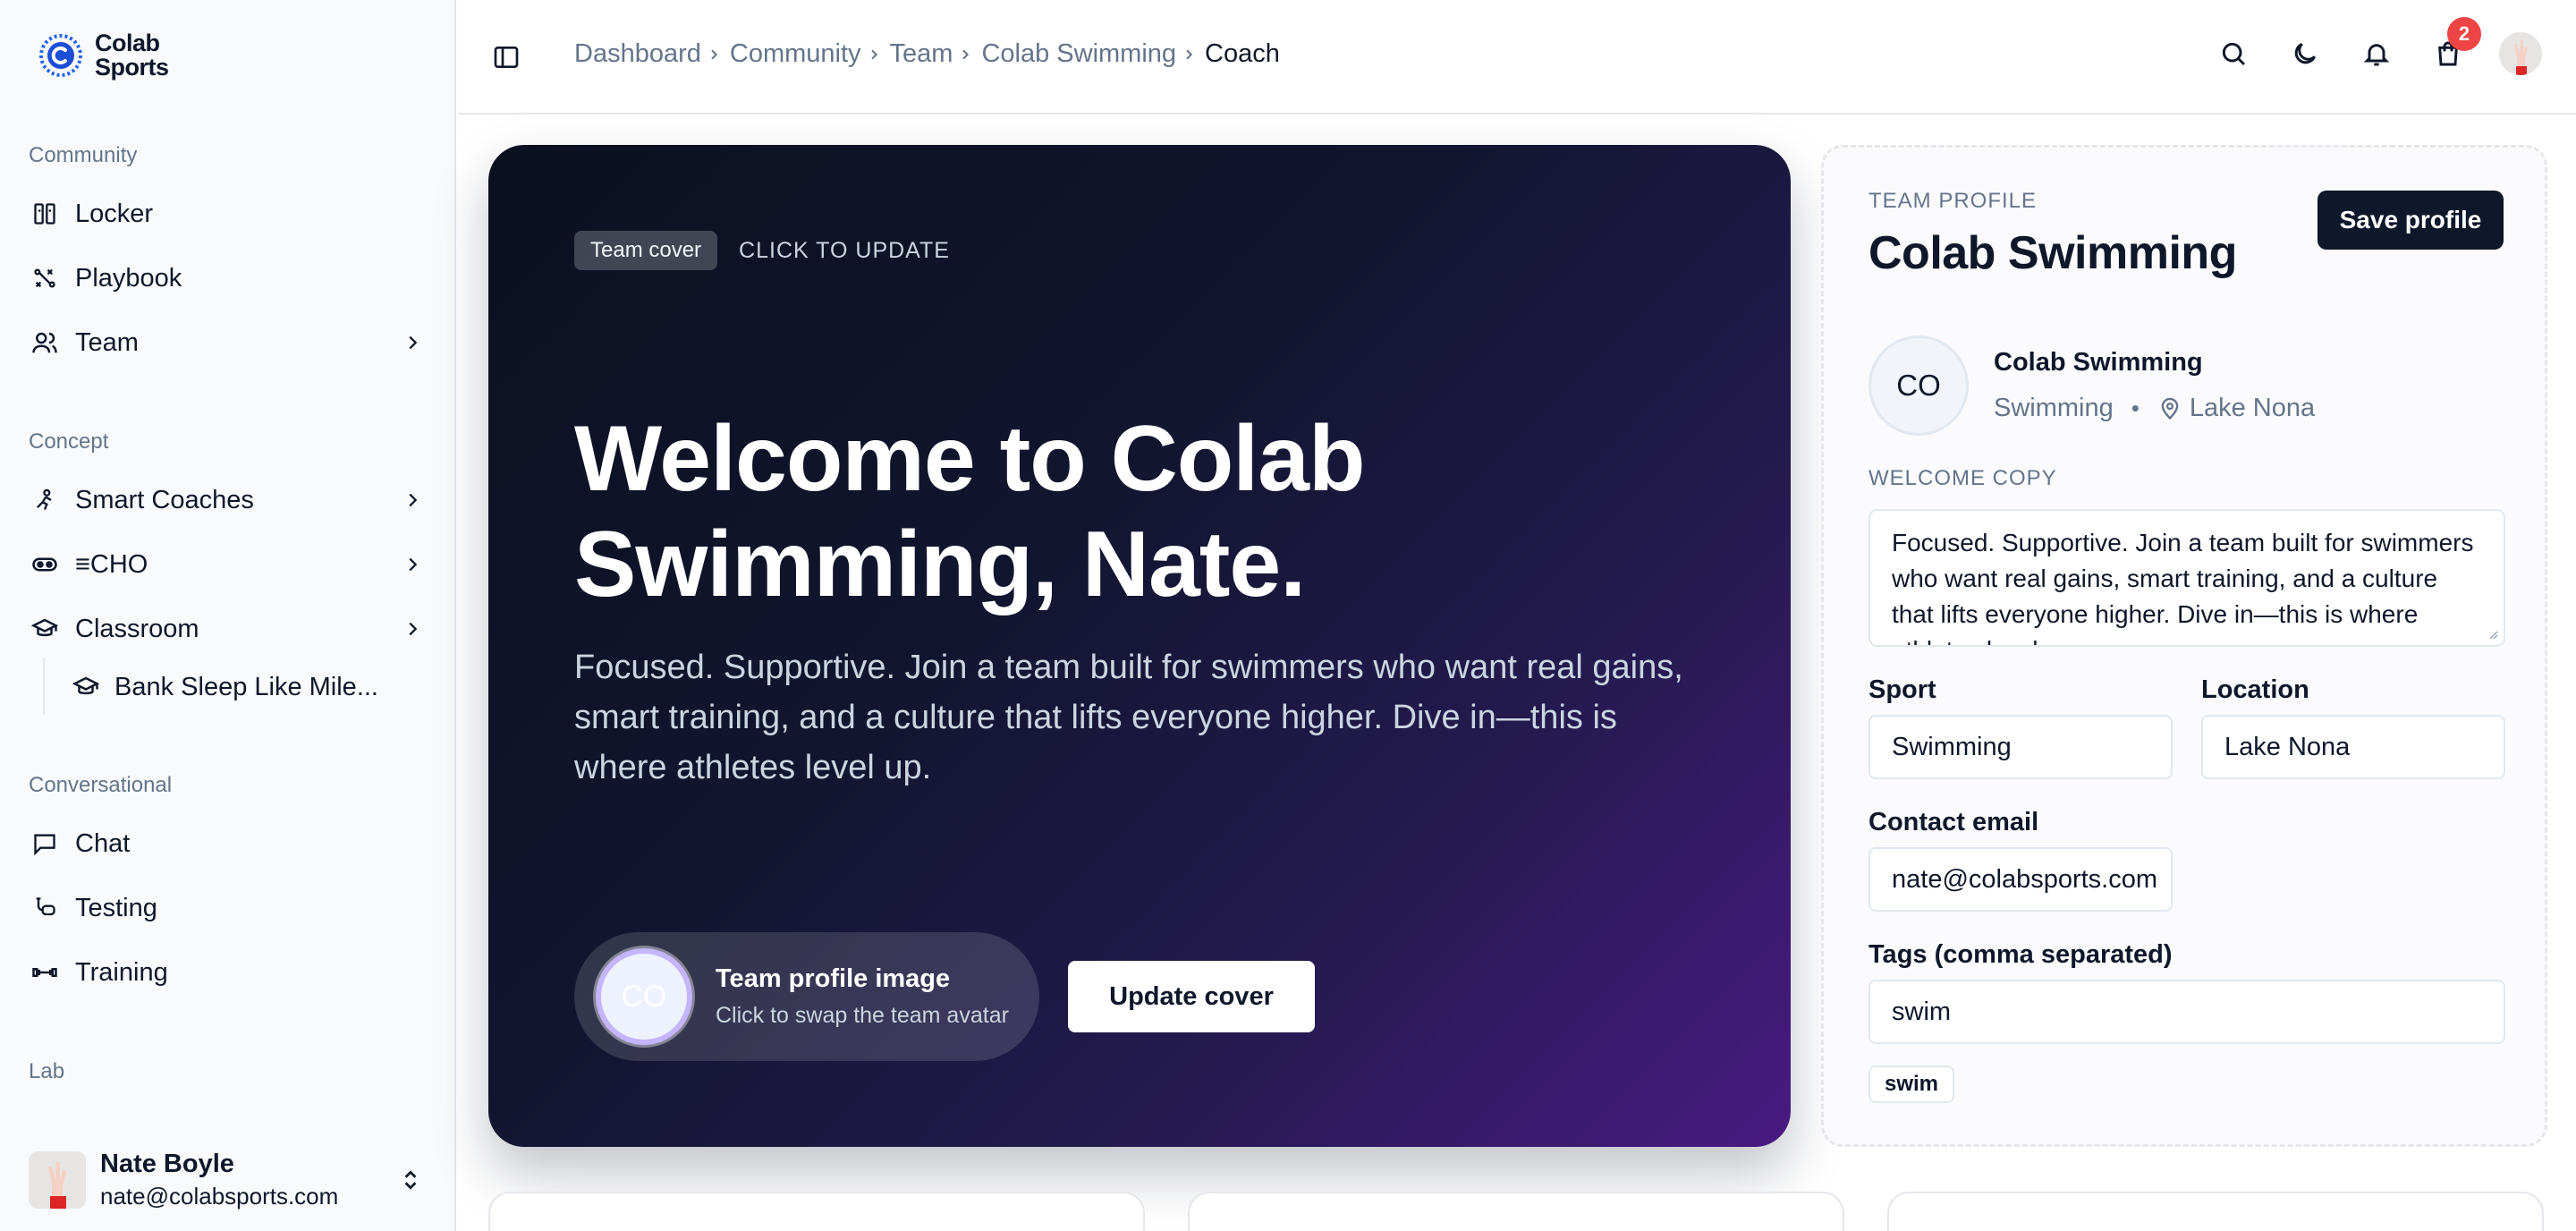 The width and height of the screenshot is (2576, 1231). What do you see at coordinates (164, 499) in the screenshot?
I see `sidebar-item-label: Smart Coaches` at bounding box center [164, 499].